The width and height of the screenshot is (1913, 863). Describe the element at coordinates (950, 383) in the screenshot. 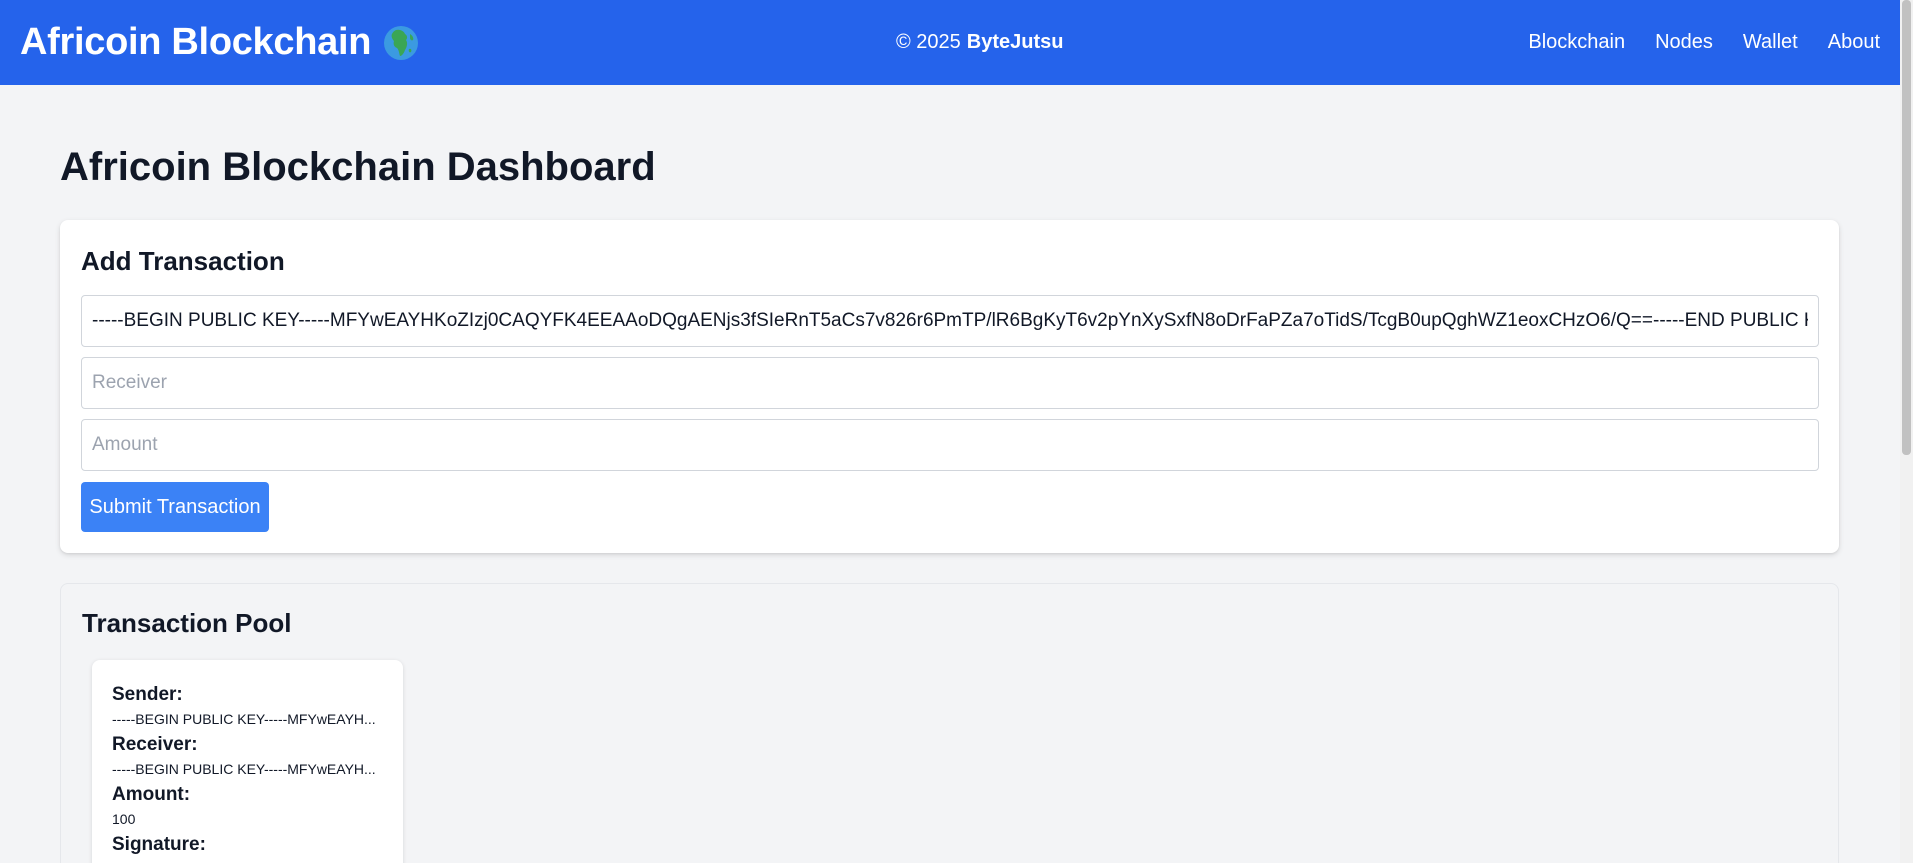

I see `receiver-input` at that location.